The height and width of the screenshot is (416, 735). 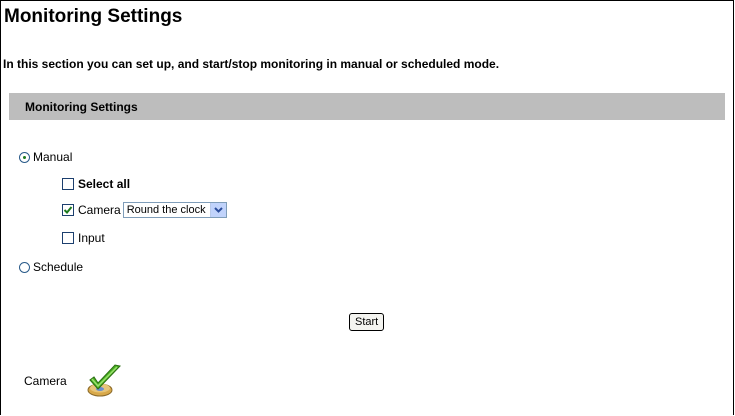 I want to click on manual-label: Manual, so click(x=53, y=157).